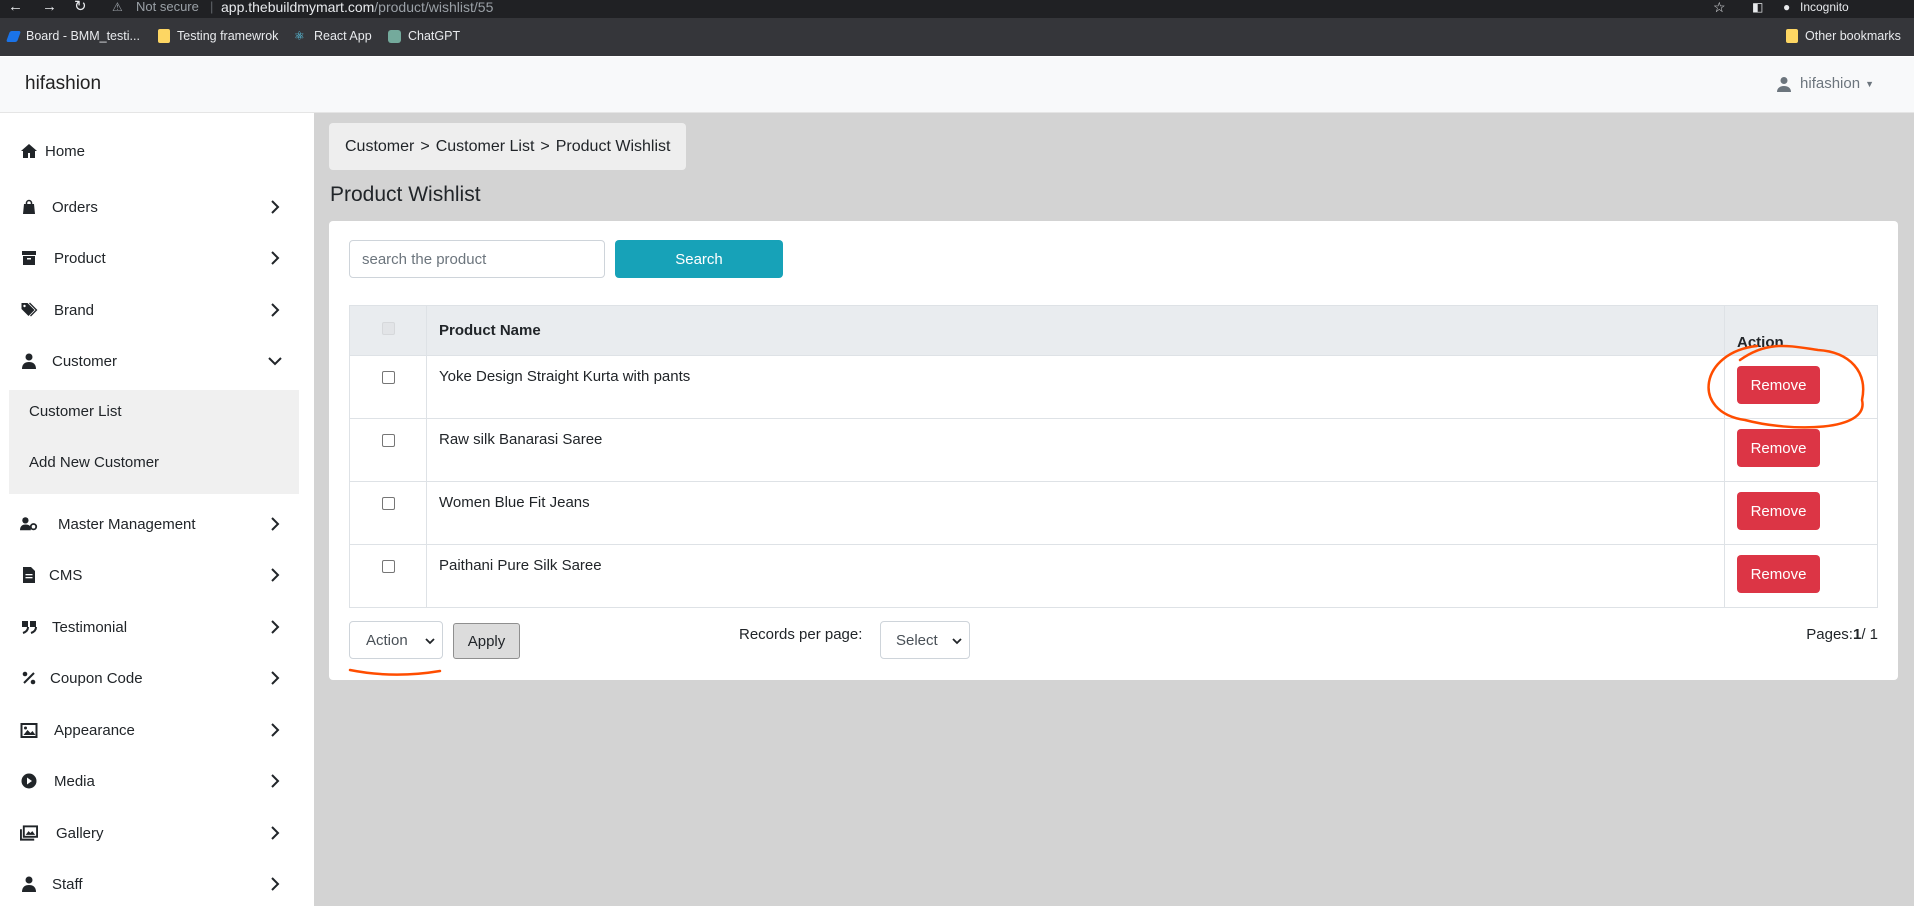 The height and width of the screenshot is (906, 1914). Describe the element at coordinates (1853, 36) in the screenshot. I see `bookmark-label: Other bookmarks` at that location.